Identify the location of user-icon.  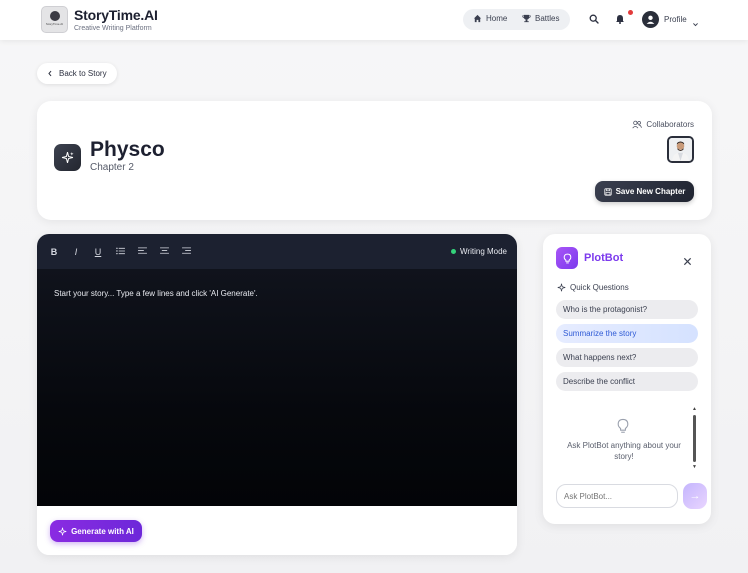
(650, 19).